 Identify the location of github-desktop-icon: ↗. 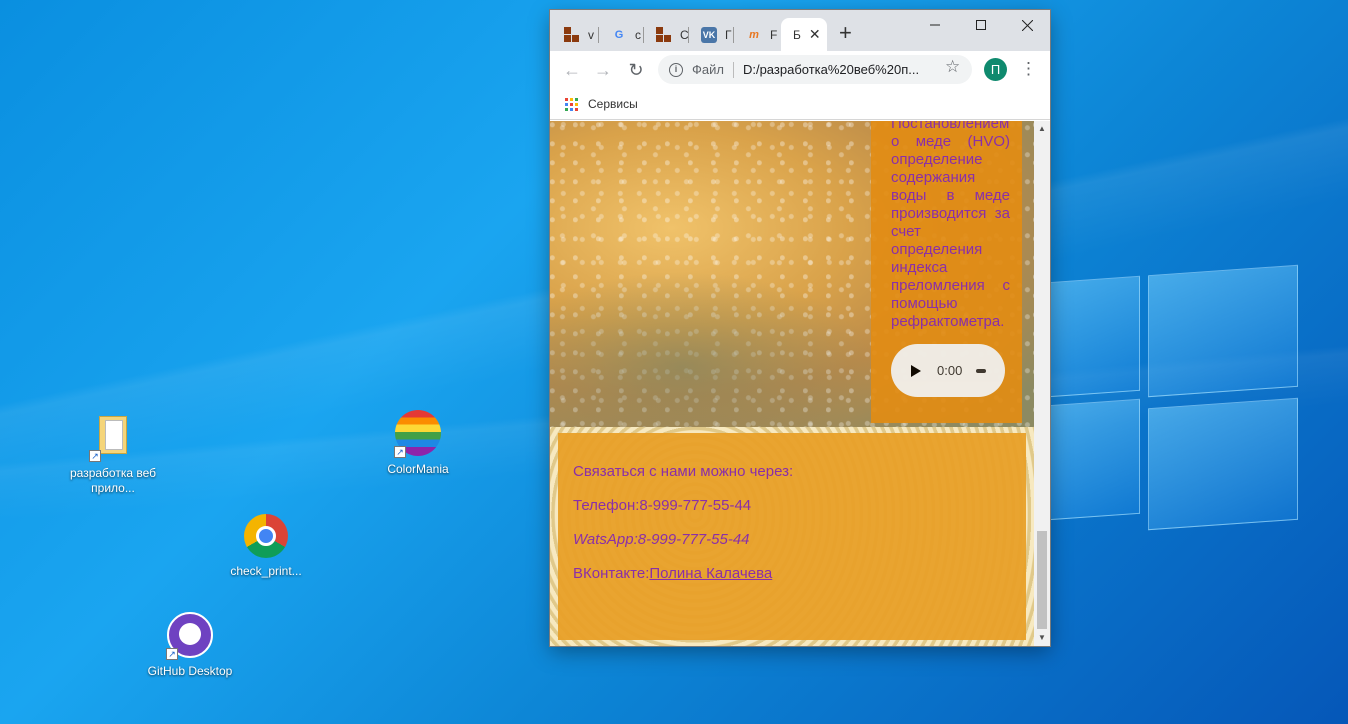
(190, 636).